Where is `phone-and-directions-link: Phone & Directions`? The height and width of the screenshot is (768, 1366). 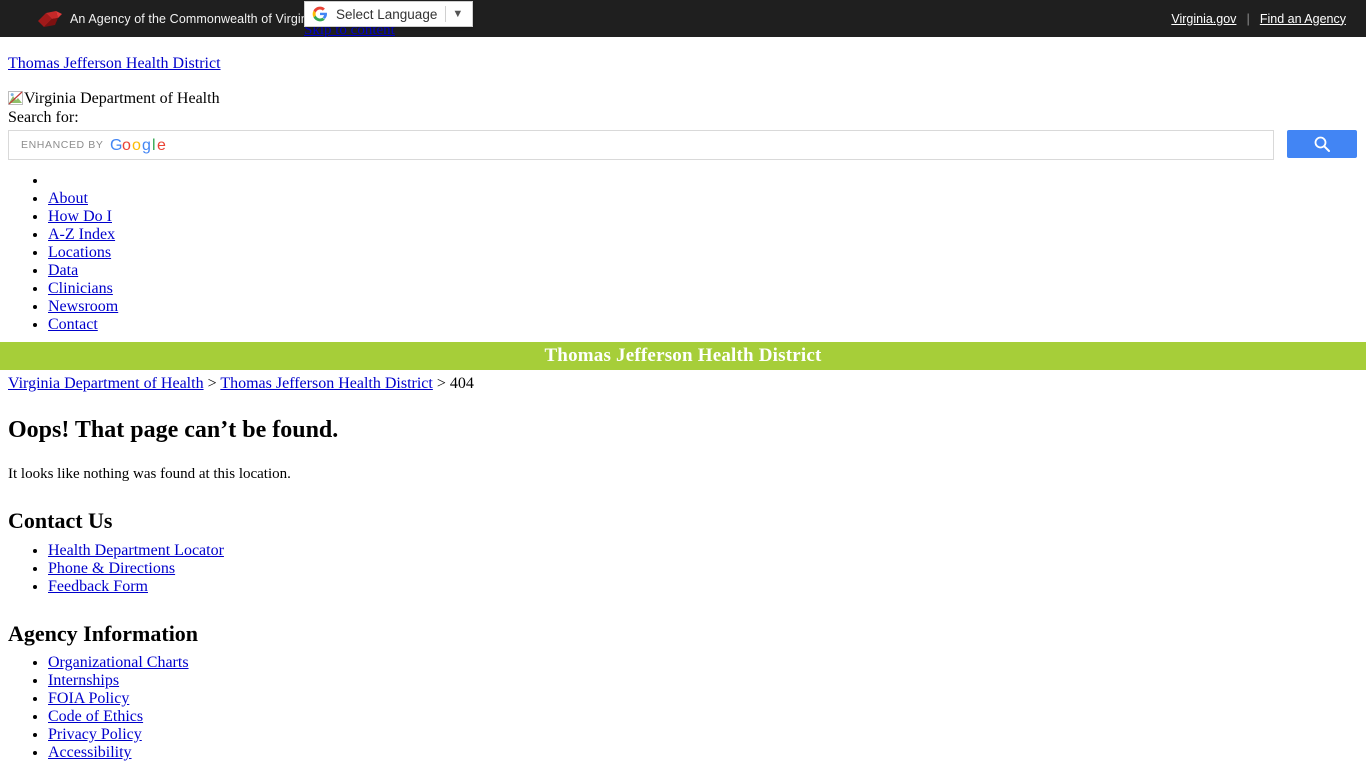
phone-and-directions-link: Phone & Directions is located at coordinates (111, 568).